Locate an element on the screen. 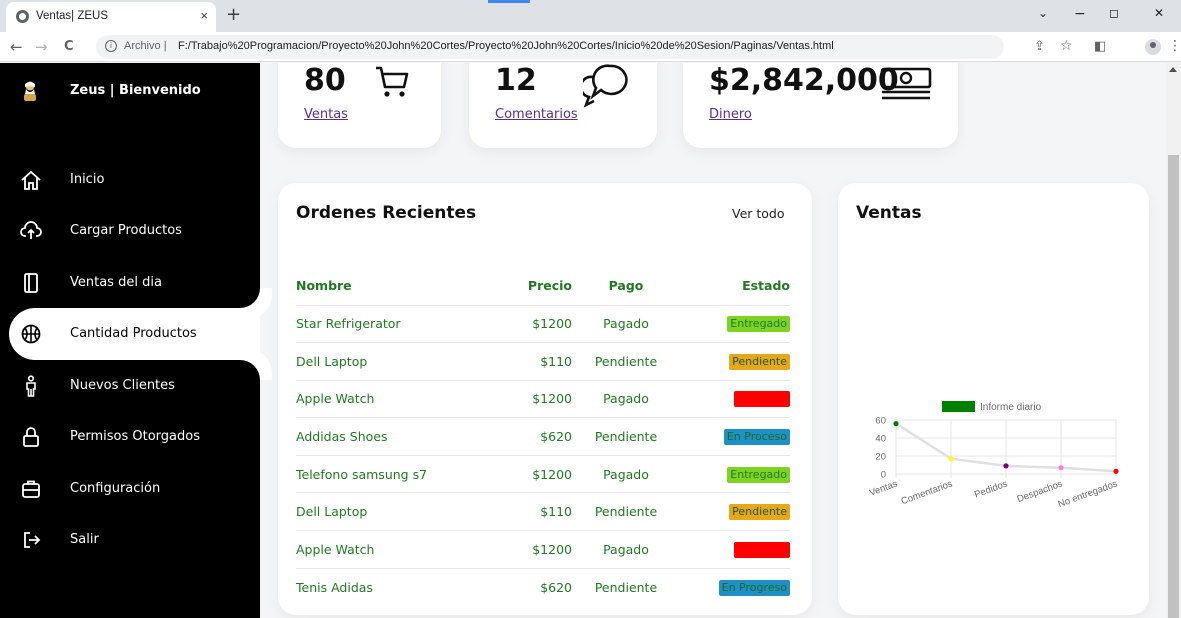  stat-card-comentarios: 12 Comentarios is located at coordinates (563, 105).